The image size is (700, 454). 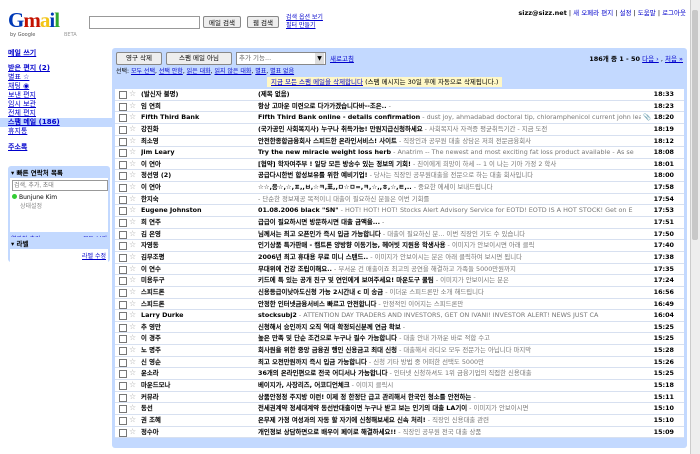 What do you see at coordinates (139, 58) in the screenshot?
I see `delete-forever-button: 영구 삭제` at bounding box center [139, 58].